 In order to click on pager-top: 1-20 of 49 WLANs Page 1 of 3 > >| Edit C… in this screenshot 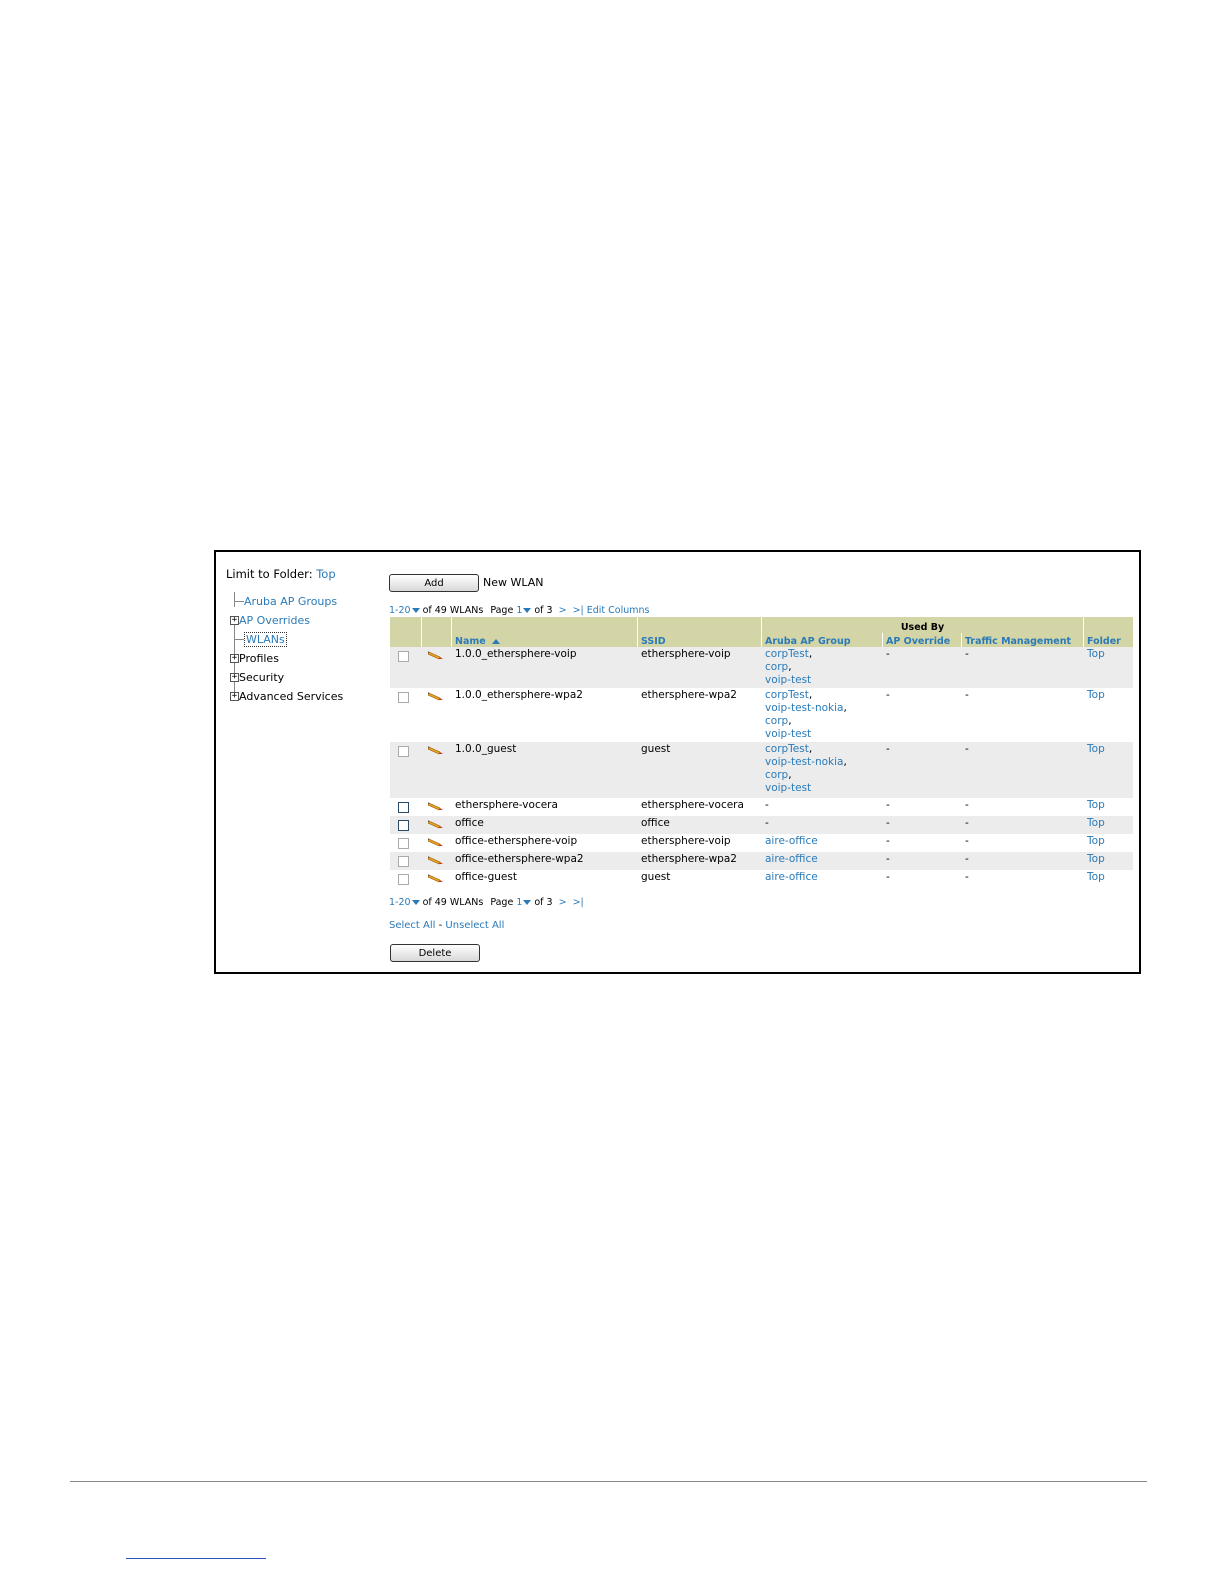, I will do `click(519, 610)`.